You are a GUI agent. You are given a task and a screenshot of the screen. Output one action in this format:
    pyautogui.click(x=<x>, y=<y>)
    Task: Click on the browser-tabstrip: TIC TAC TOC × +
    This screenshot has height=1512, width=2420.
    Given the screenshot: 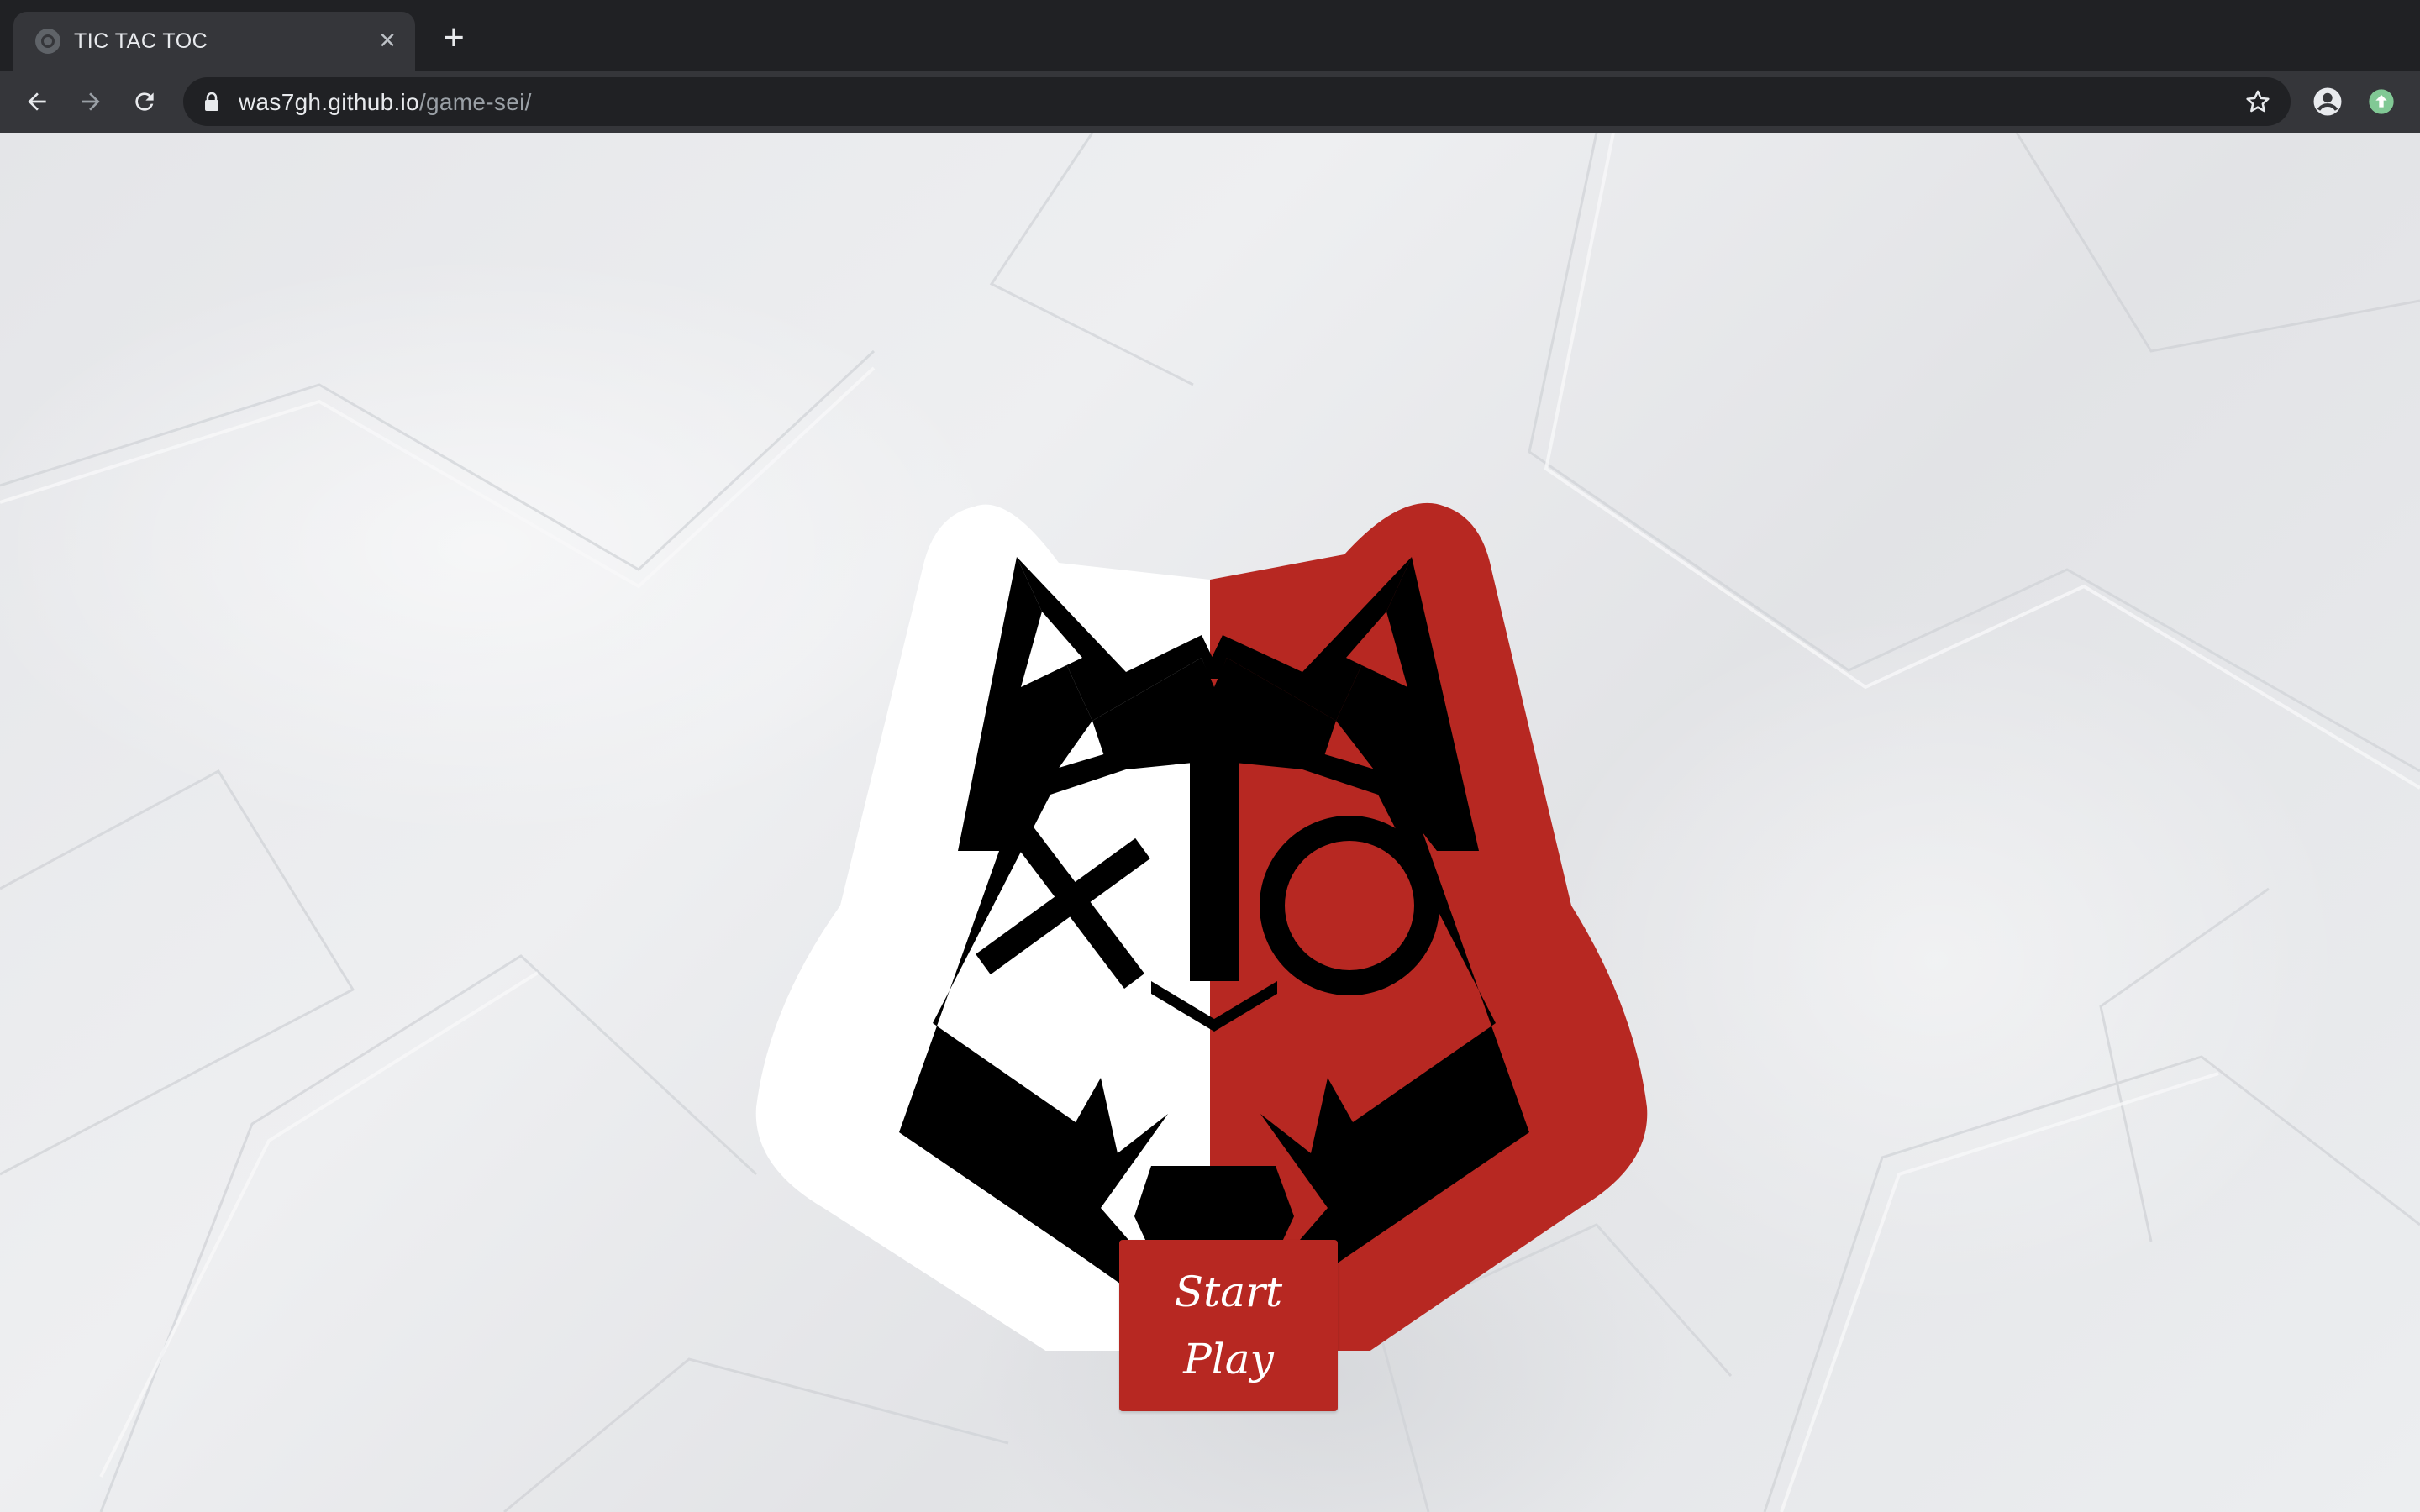 What is the action you would take?
    pyautogui.click(x=1210, y=35)
    